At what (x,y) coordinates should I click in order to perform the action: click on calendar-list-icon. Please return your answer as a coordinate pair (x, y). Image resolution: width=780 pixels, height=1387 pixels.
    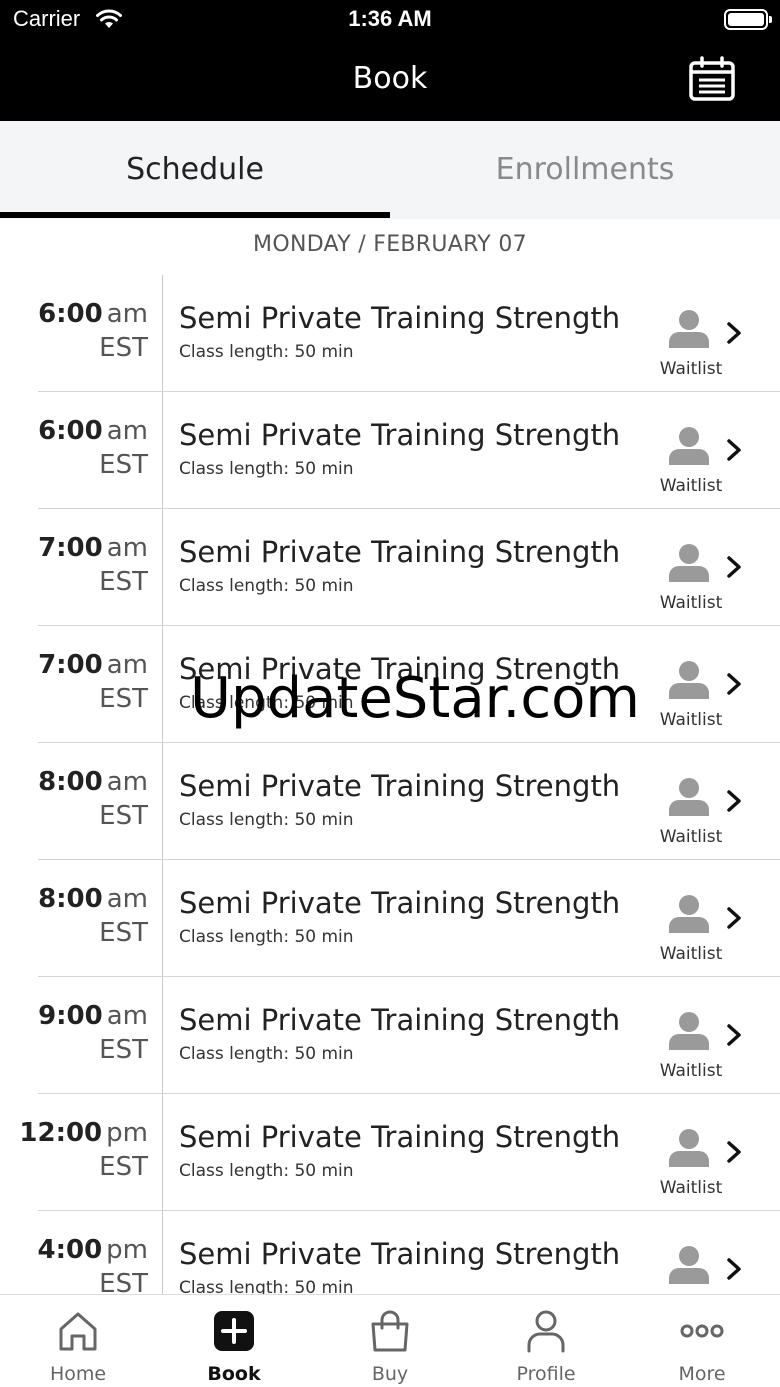
    Looking at the image, I should click on (712, 79).